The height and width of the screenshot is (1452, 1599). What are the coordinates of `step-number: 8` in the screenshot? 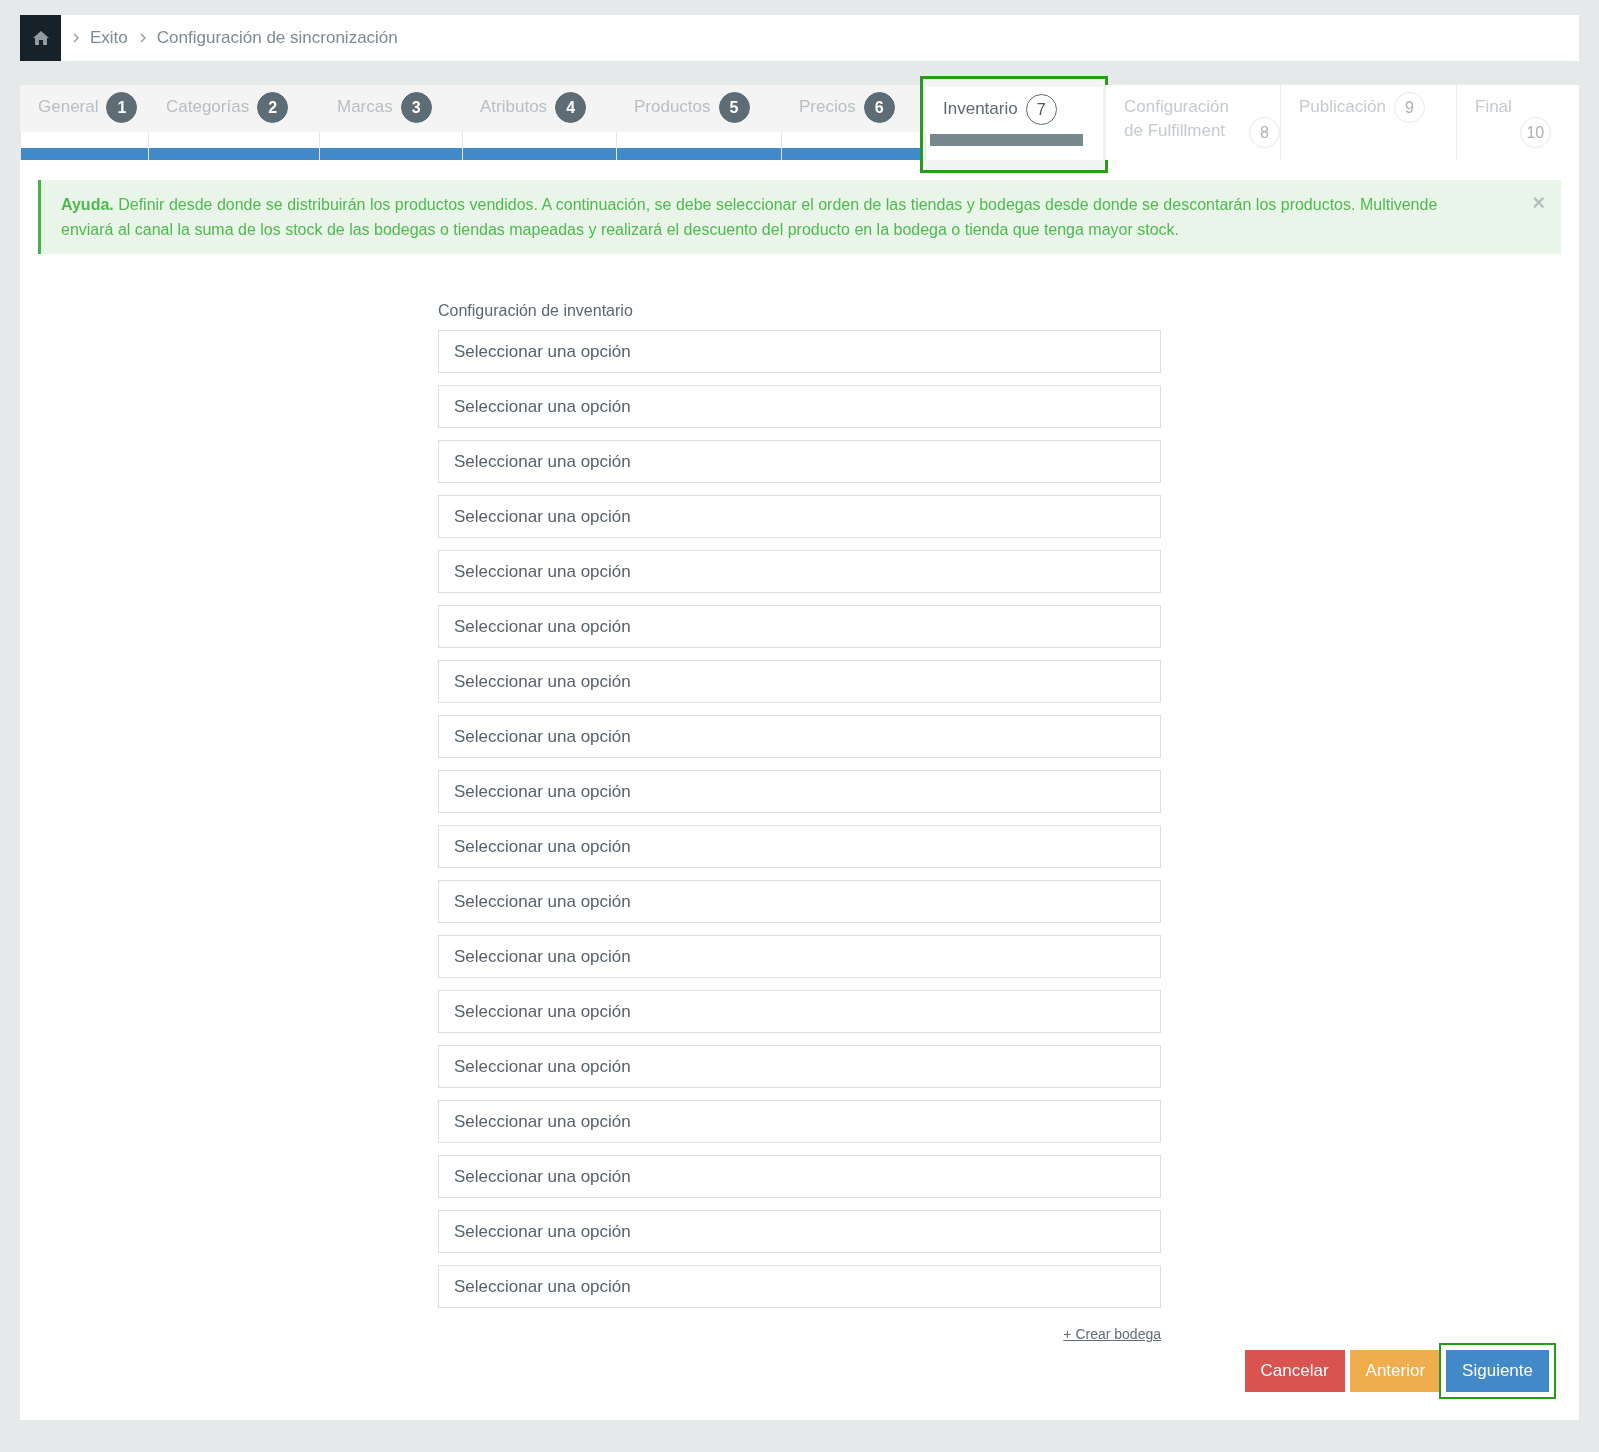 It's located at (1264, 132).